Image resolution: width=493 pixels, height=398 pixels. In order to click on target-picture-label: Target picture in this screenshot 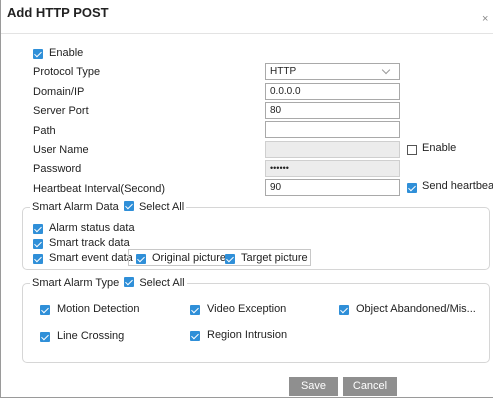, I will do `click(274, 258)`.